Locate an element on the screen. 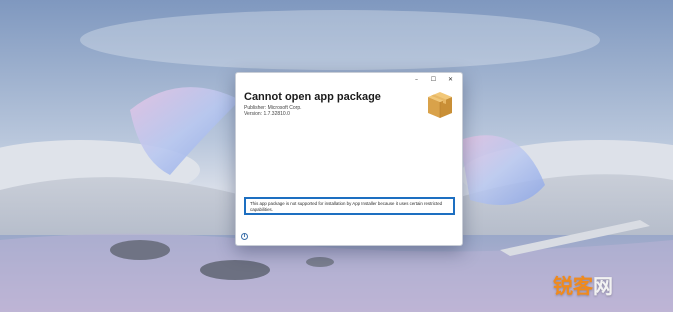 The height and width of the screenshot is (312, 673). watermark-part-1: 锐客 is located at coordinates (573, 286).